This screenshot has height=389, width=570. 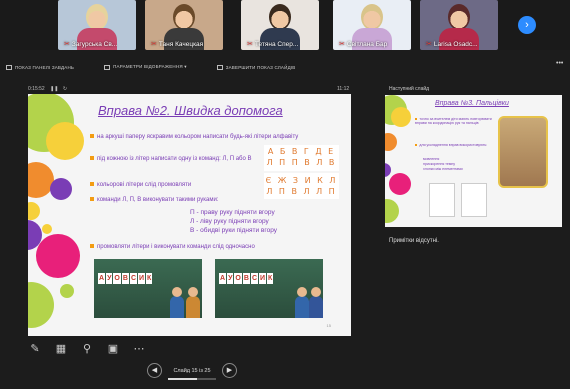 What do you see at coordinates (472, 103) in the screenshot?
I see `next-slide-title: Вправа №3. Пальцівки` at bounding box center [472, 103].